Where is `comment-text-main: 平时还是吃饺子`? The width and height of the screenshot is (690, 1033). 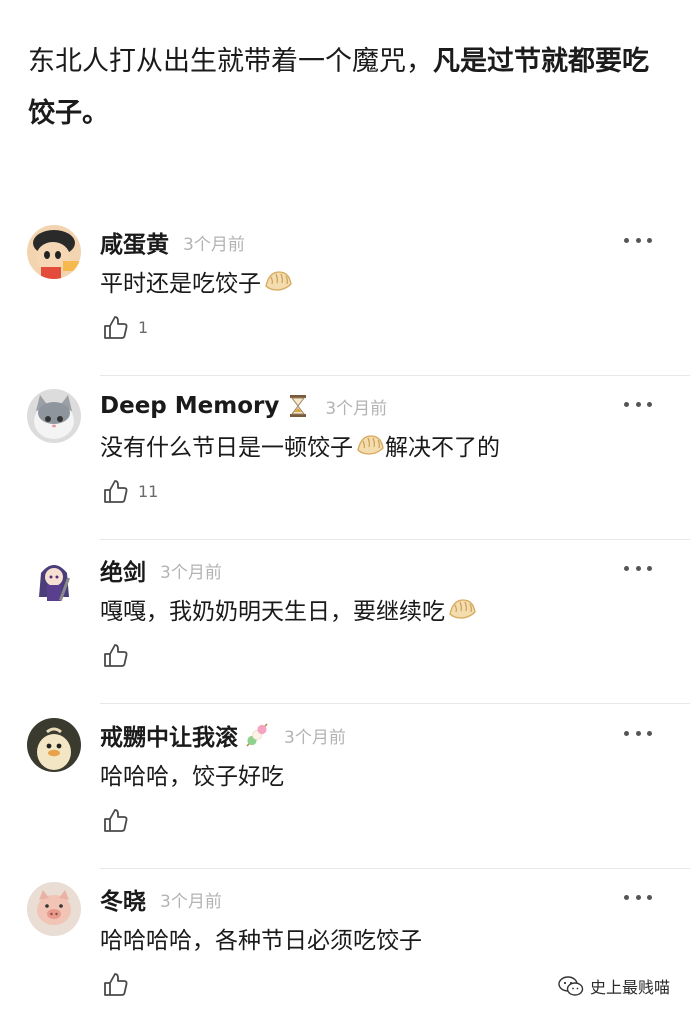
comment-text-main: 平时还是吃饺子 is located at coordinates (180, 284).